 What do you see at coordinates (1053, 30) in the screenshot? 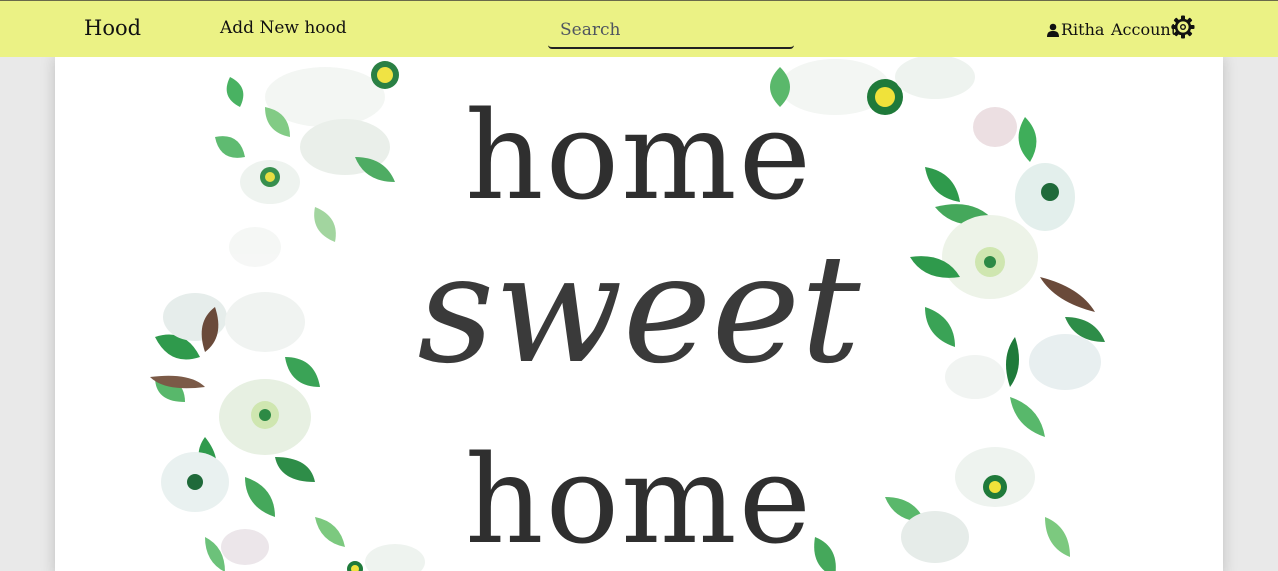
I see `user-icon` at bounding box center [1053, 30].